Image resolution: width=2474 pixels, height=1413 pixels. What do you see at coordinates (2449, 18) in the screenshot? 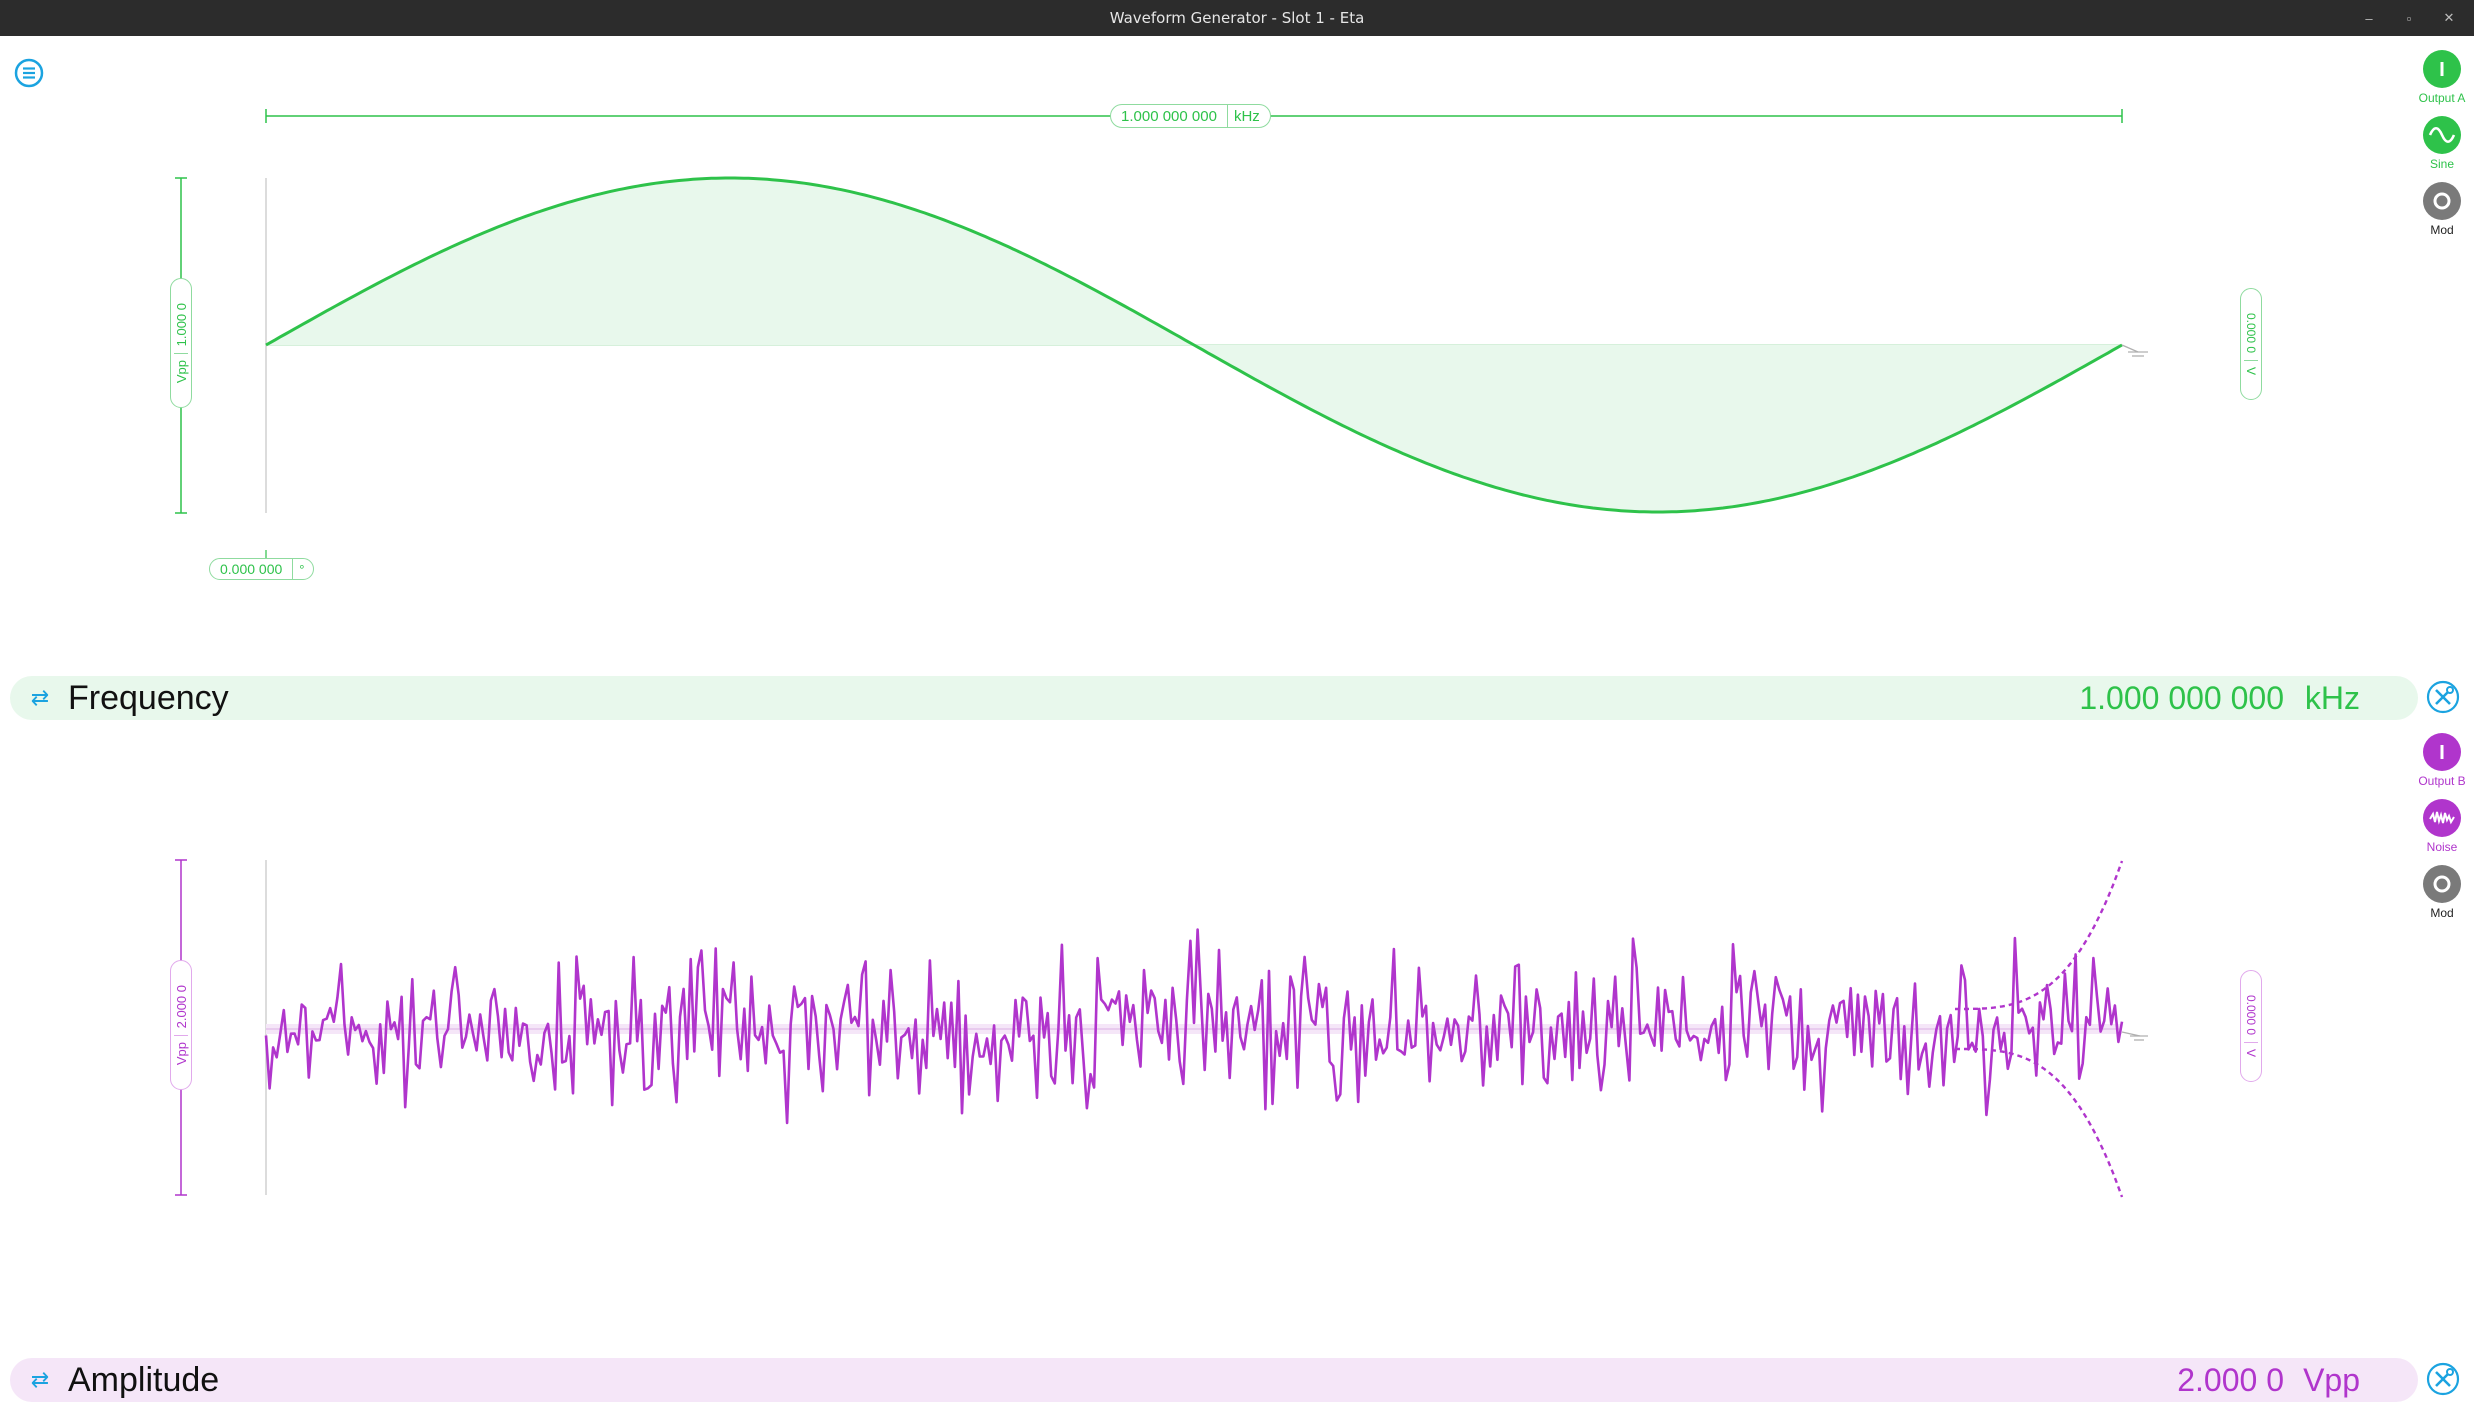
I see `close-icon: ✕` at bounding box center [2449, 18].